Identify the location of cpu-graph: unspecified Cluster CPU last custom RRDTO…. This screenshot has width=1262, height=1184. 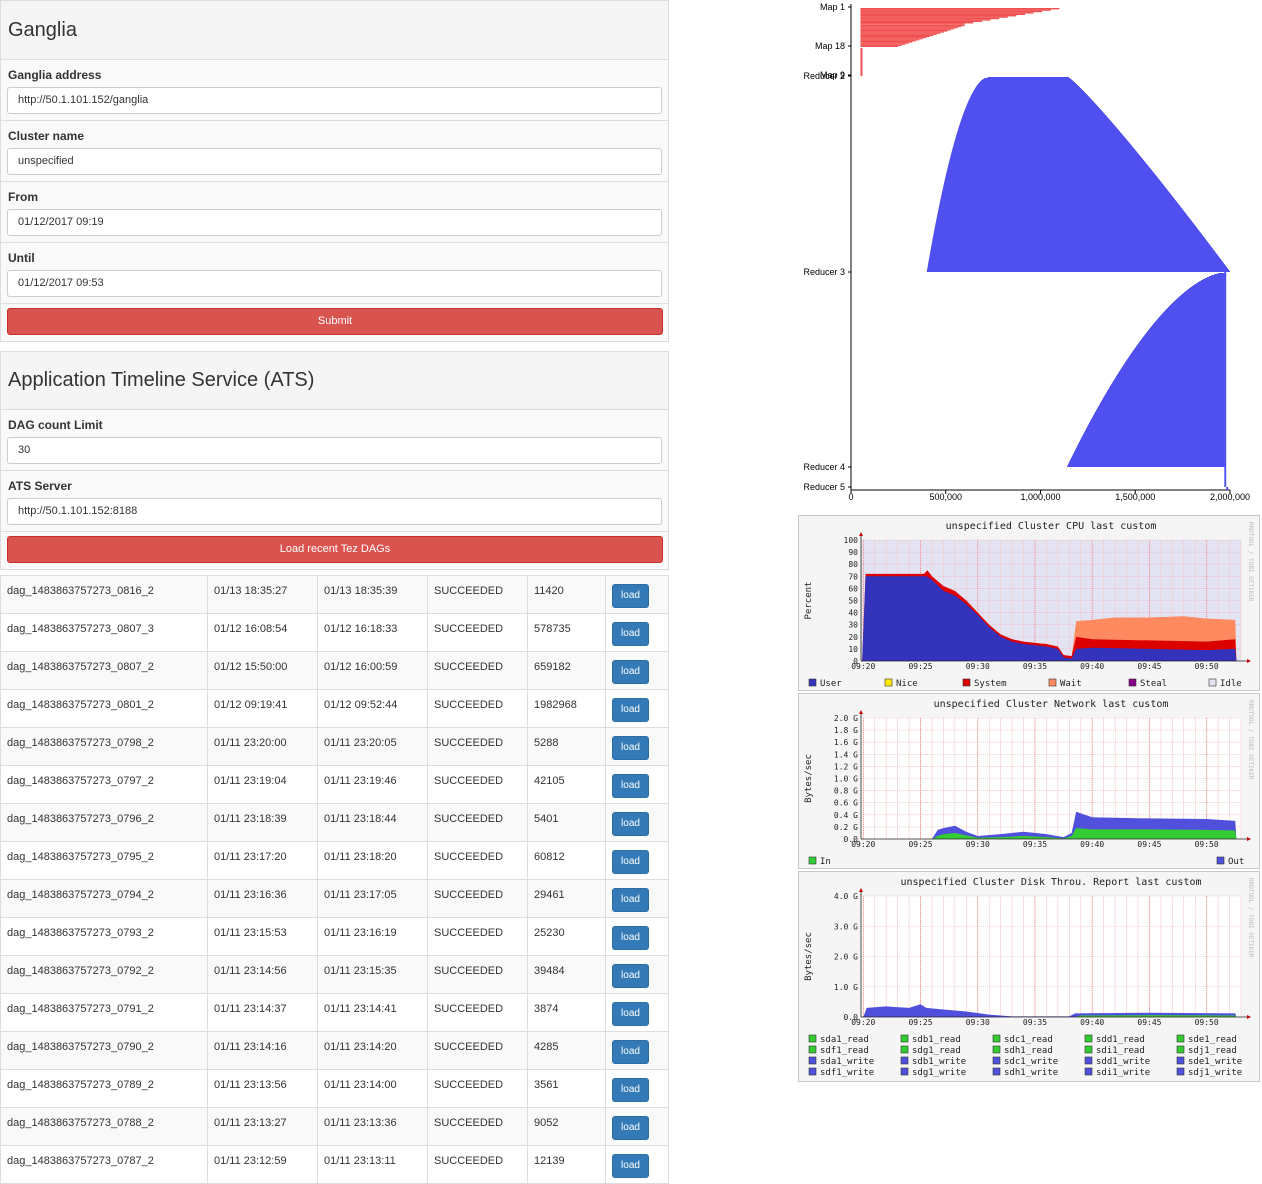
(1029, 603).